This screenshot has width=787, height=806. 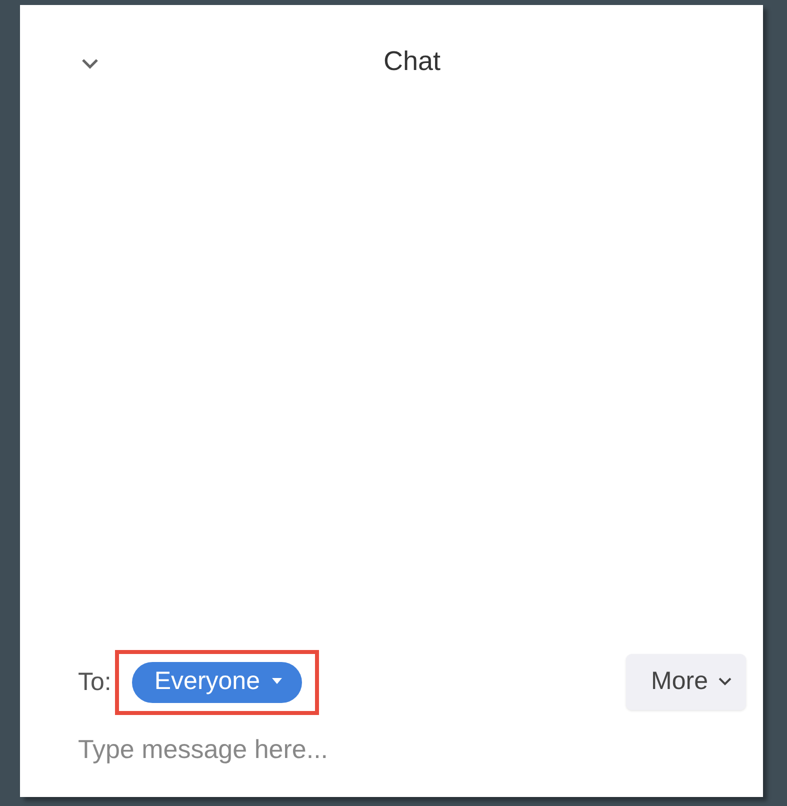 What do you see at coordinates (217, 682) in the screenshot?
I see `recipient-dropdown: Everyone` at bounding box center [217, 682].